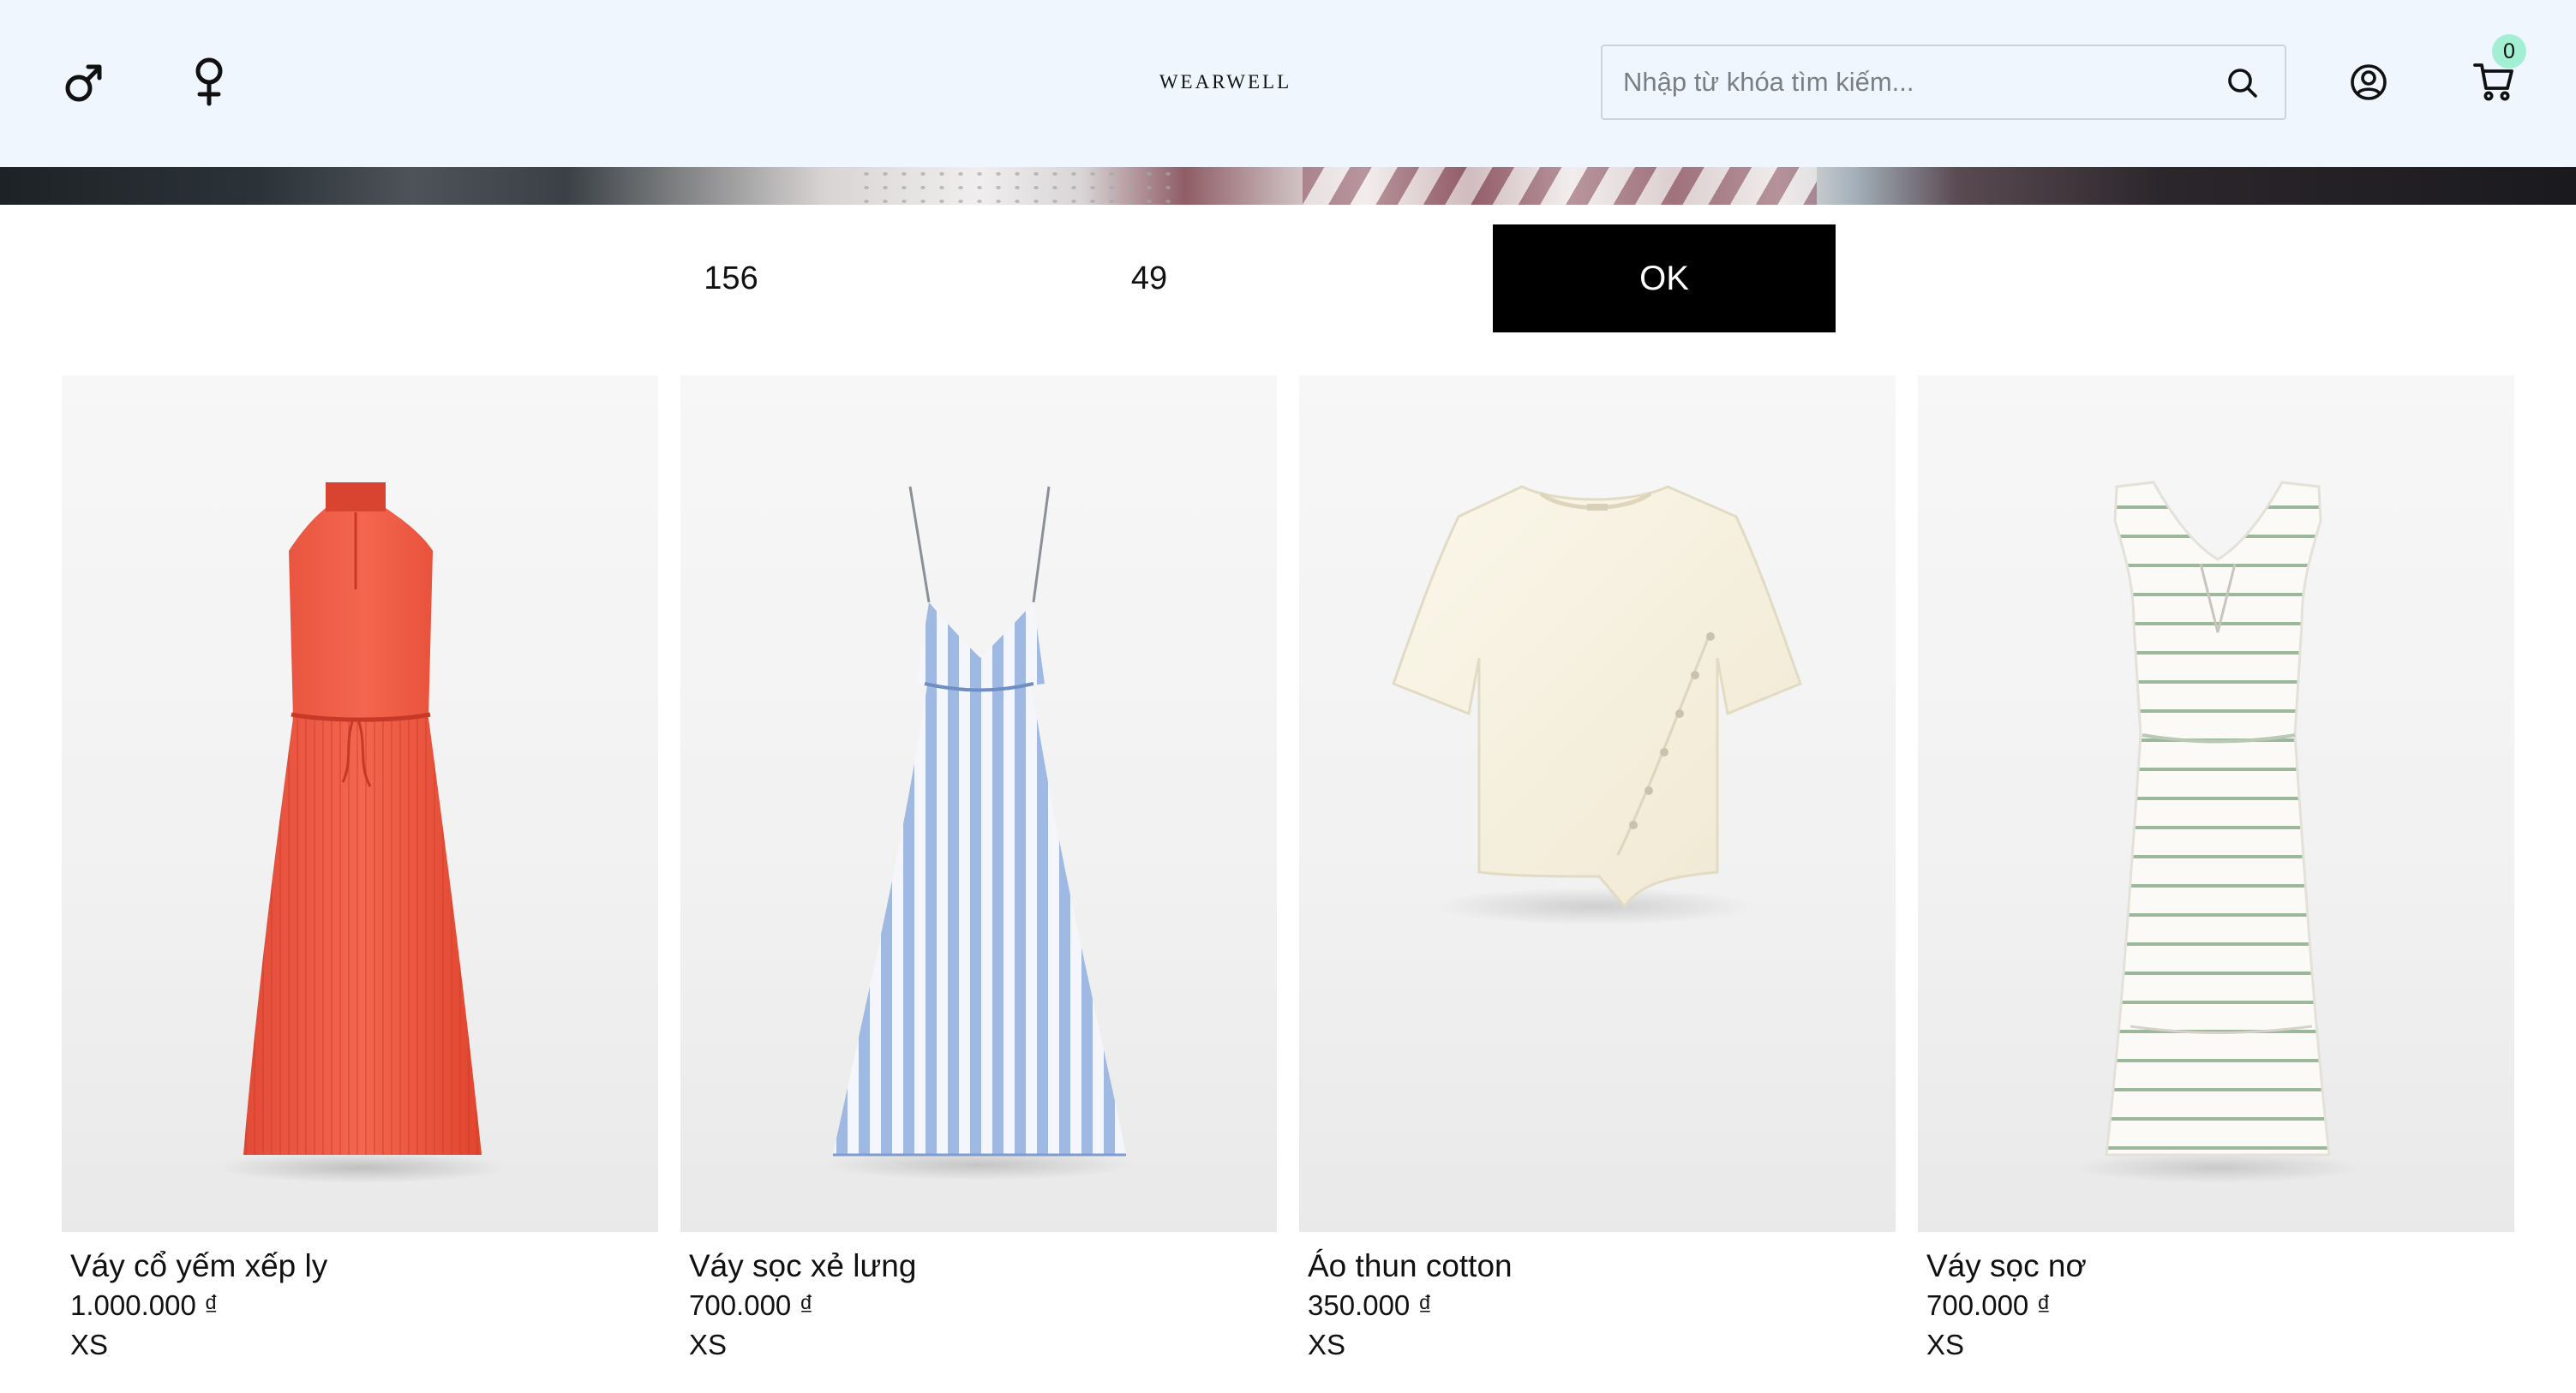 Image resolution: width=2576 pixels, height=1393 pixels. What do you see at coordinates (1410, 1266) in the screenshot?
I see `product-name: Áo thun cotton` at bounding box center [1410, 1266].